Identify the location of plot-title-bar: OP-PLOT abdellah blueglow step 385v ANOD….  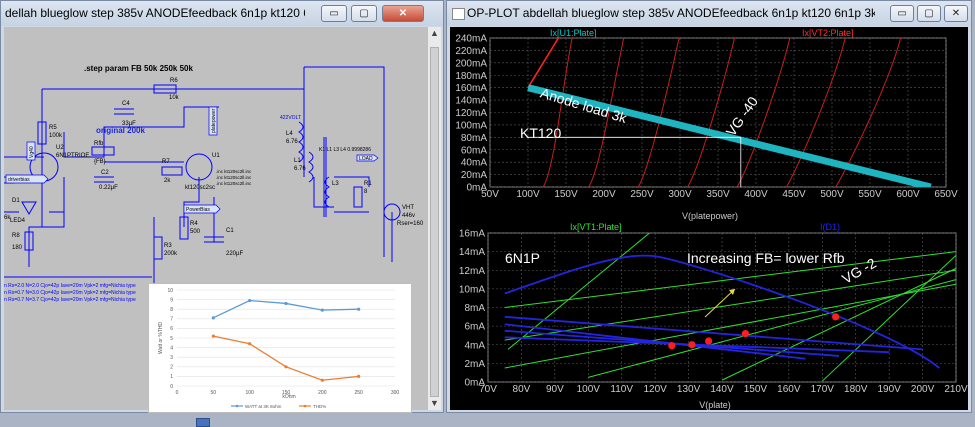
(709, 13).